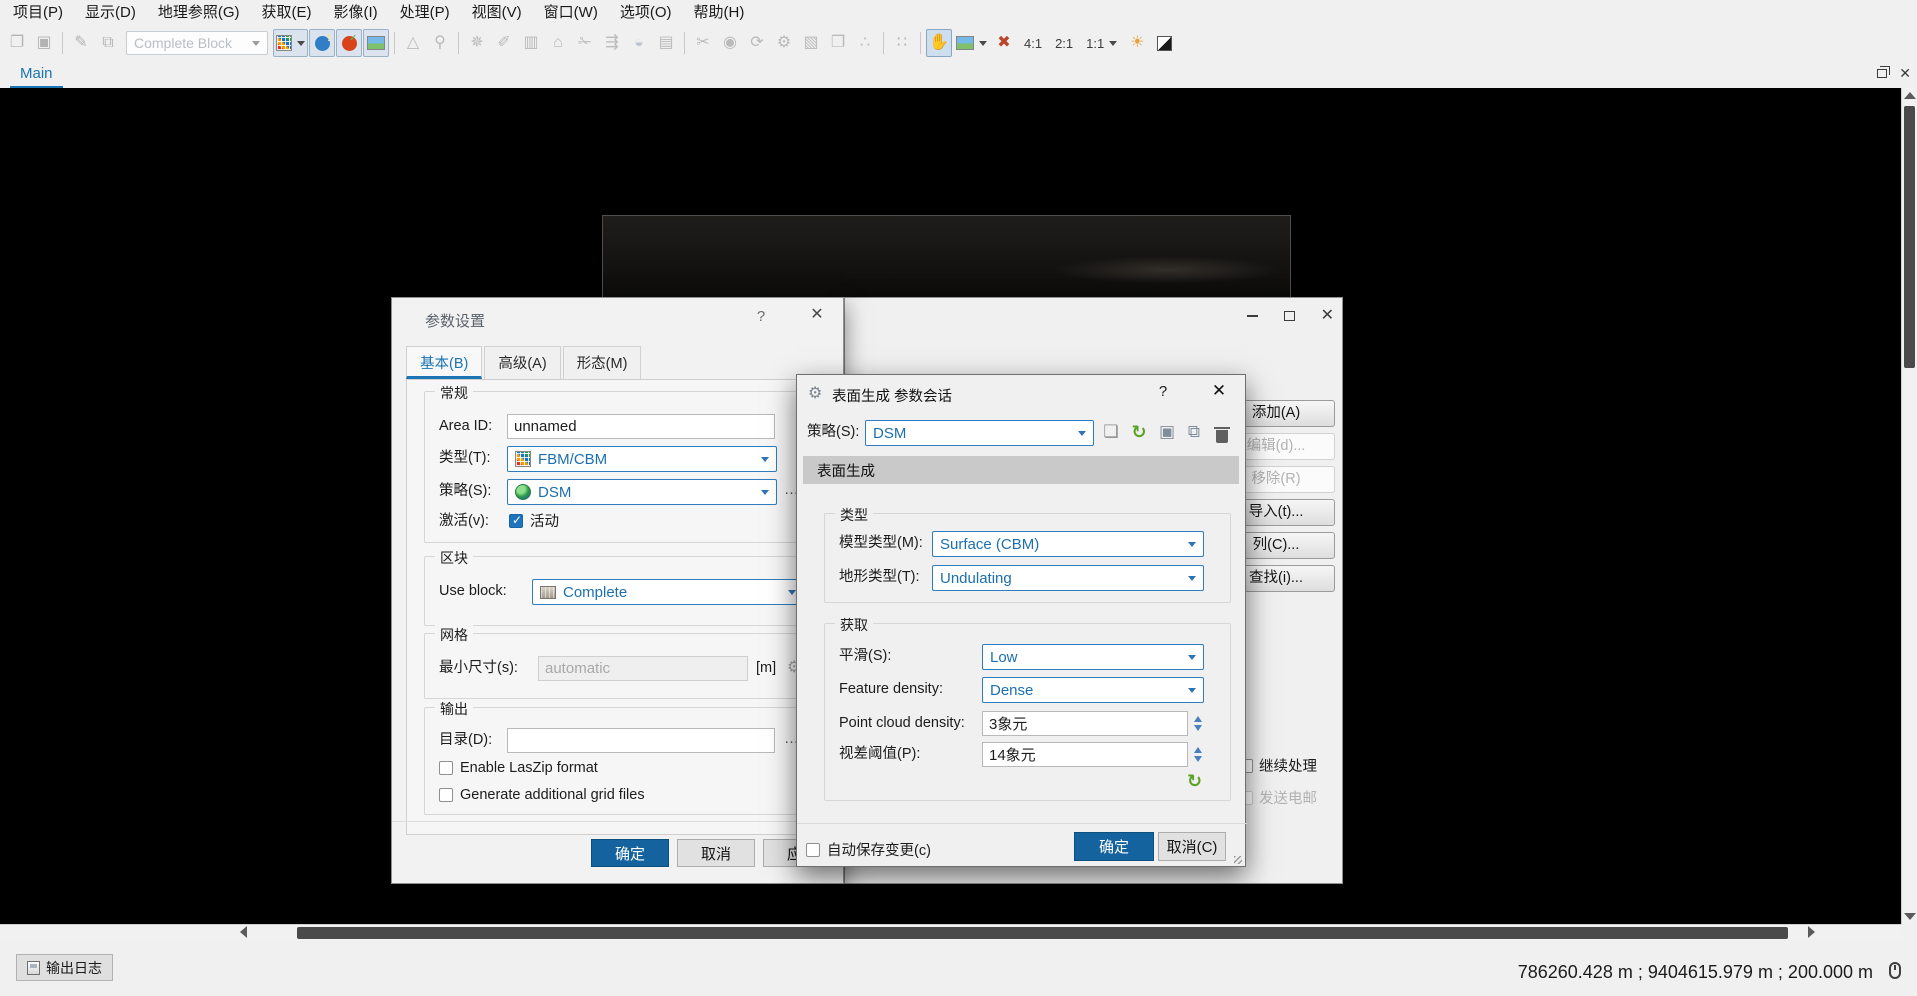 This screenshot has height=996, width=1917. What do you see at coordinates (440, 42) in the screenshot?
I see `pin-icon: ⚲` at bounding box center [440, 42].